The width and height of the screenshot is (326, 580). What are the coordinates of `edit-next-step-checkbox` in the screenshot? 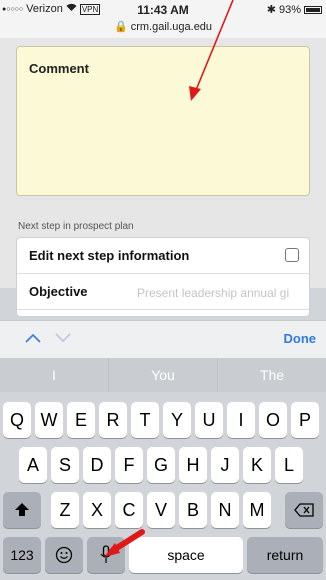 It's located at (292, 255).